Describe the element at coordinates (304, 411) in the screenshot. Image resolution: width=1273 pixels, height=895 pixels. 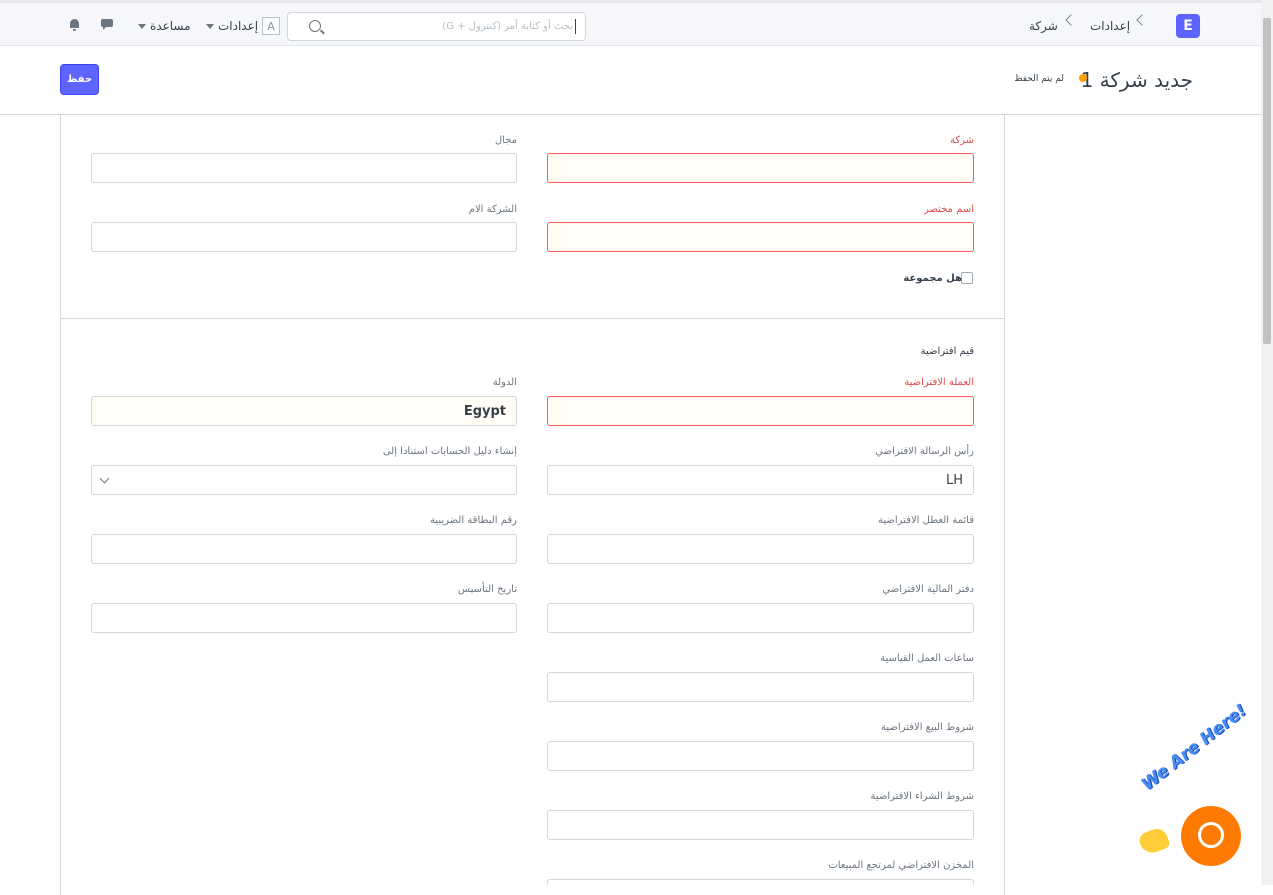
I see `country-field: Egypt` at that location.